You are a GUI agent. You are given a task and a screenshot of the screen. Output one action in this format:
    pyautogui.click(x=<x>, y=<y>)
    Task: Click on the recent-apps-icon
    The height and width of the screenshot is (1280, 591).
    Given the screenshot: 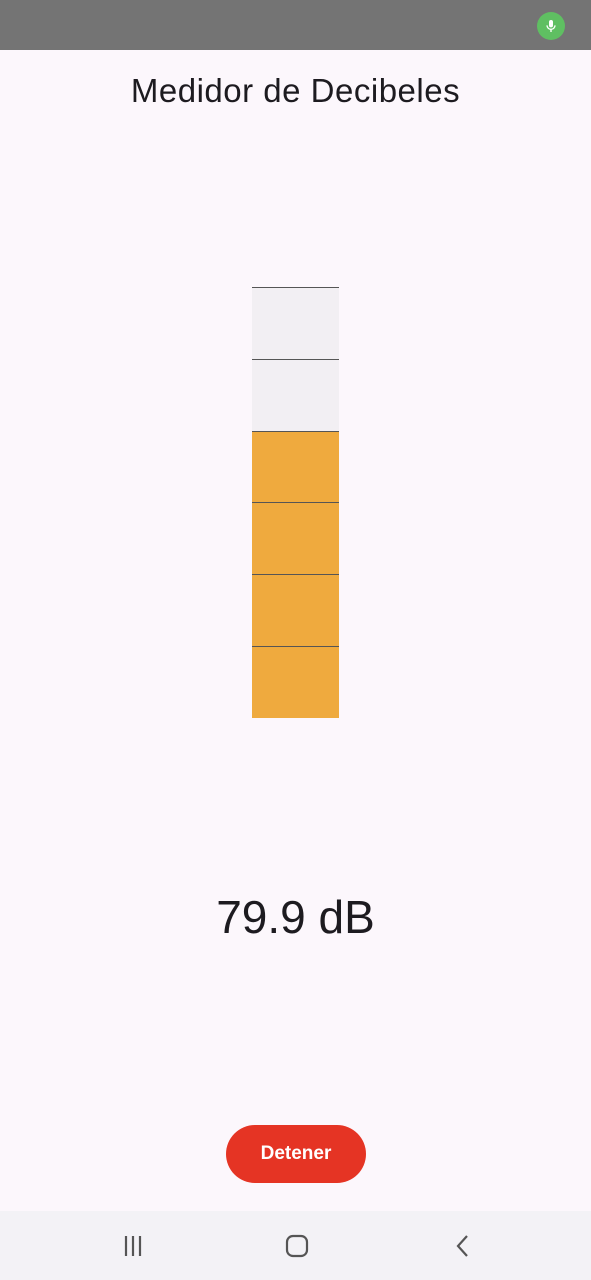 What is the action you would take?
    pyautogui.click(x=133, y=1245)
    